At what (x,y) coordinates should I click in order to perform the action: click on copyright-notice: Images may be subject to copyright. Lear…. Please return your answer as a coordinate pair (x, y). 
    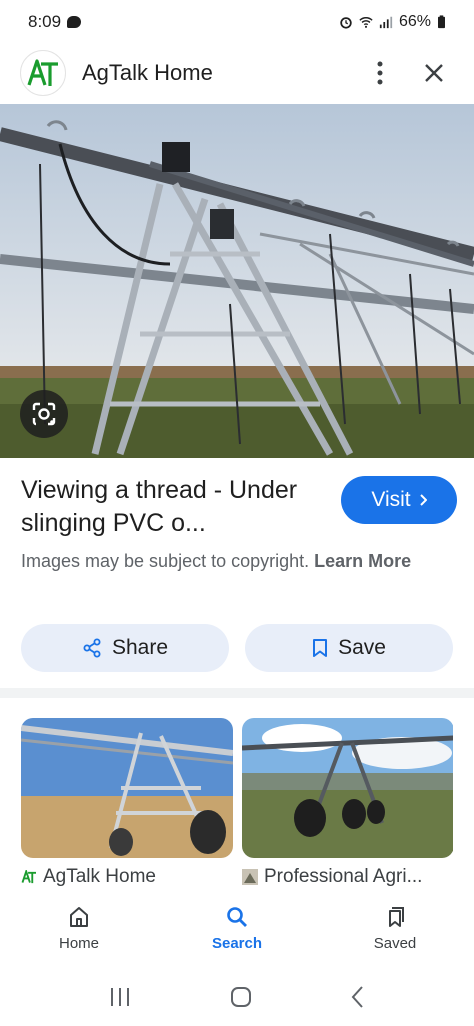
    Looking at the image, I should click on (236, 561).